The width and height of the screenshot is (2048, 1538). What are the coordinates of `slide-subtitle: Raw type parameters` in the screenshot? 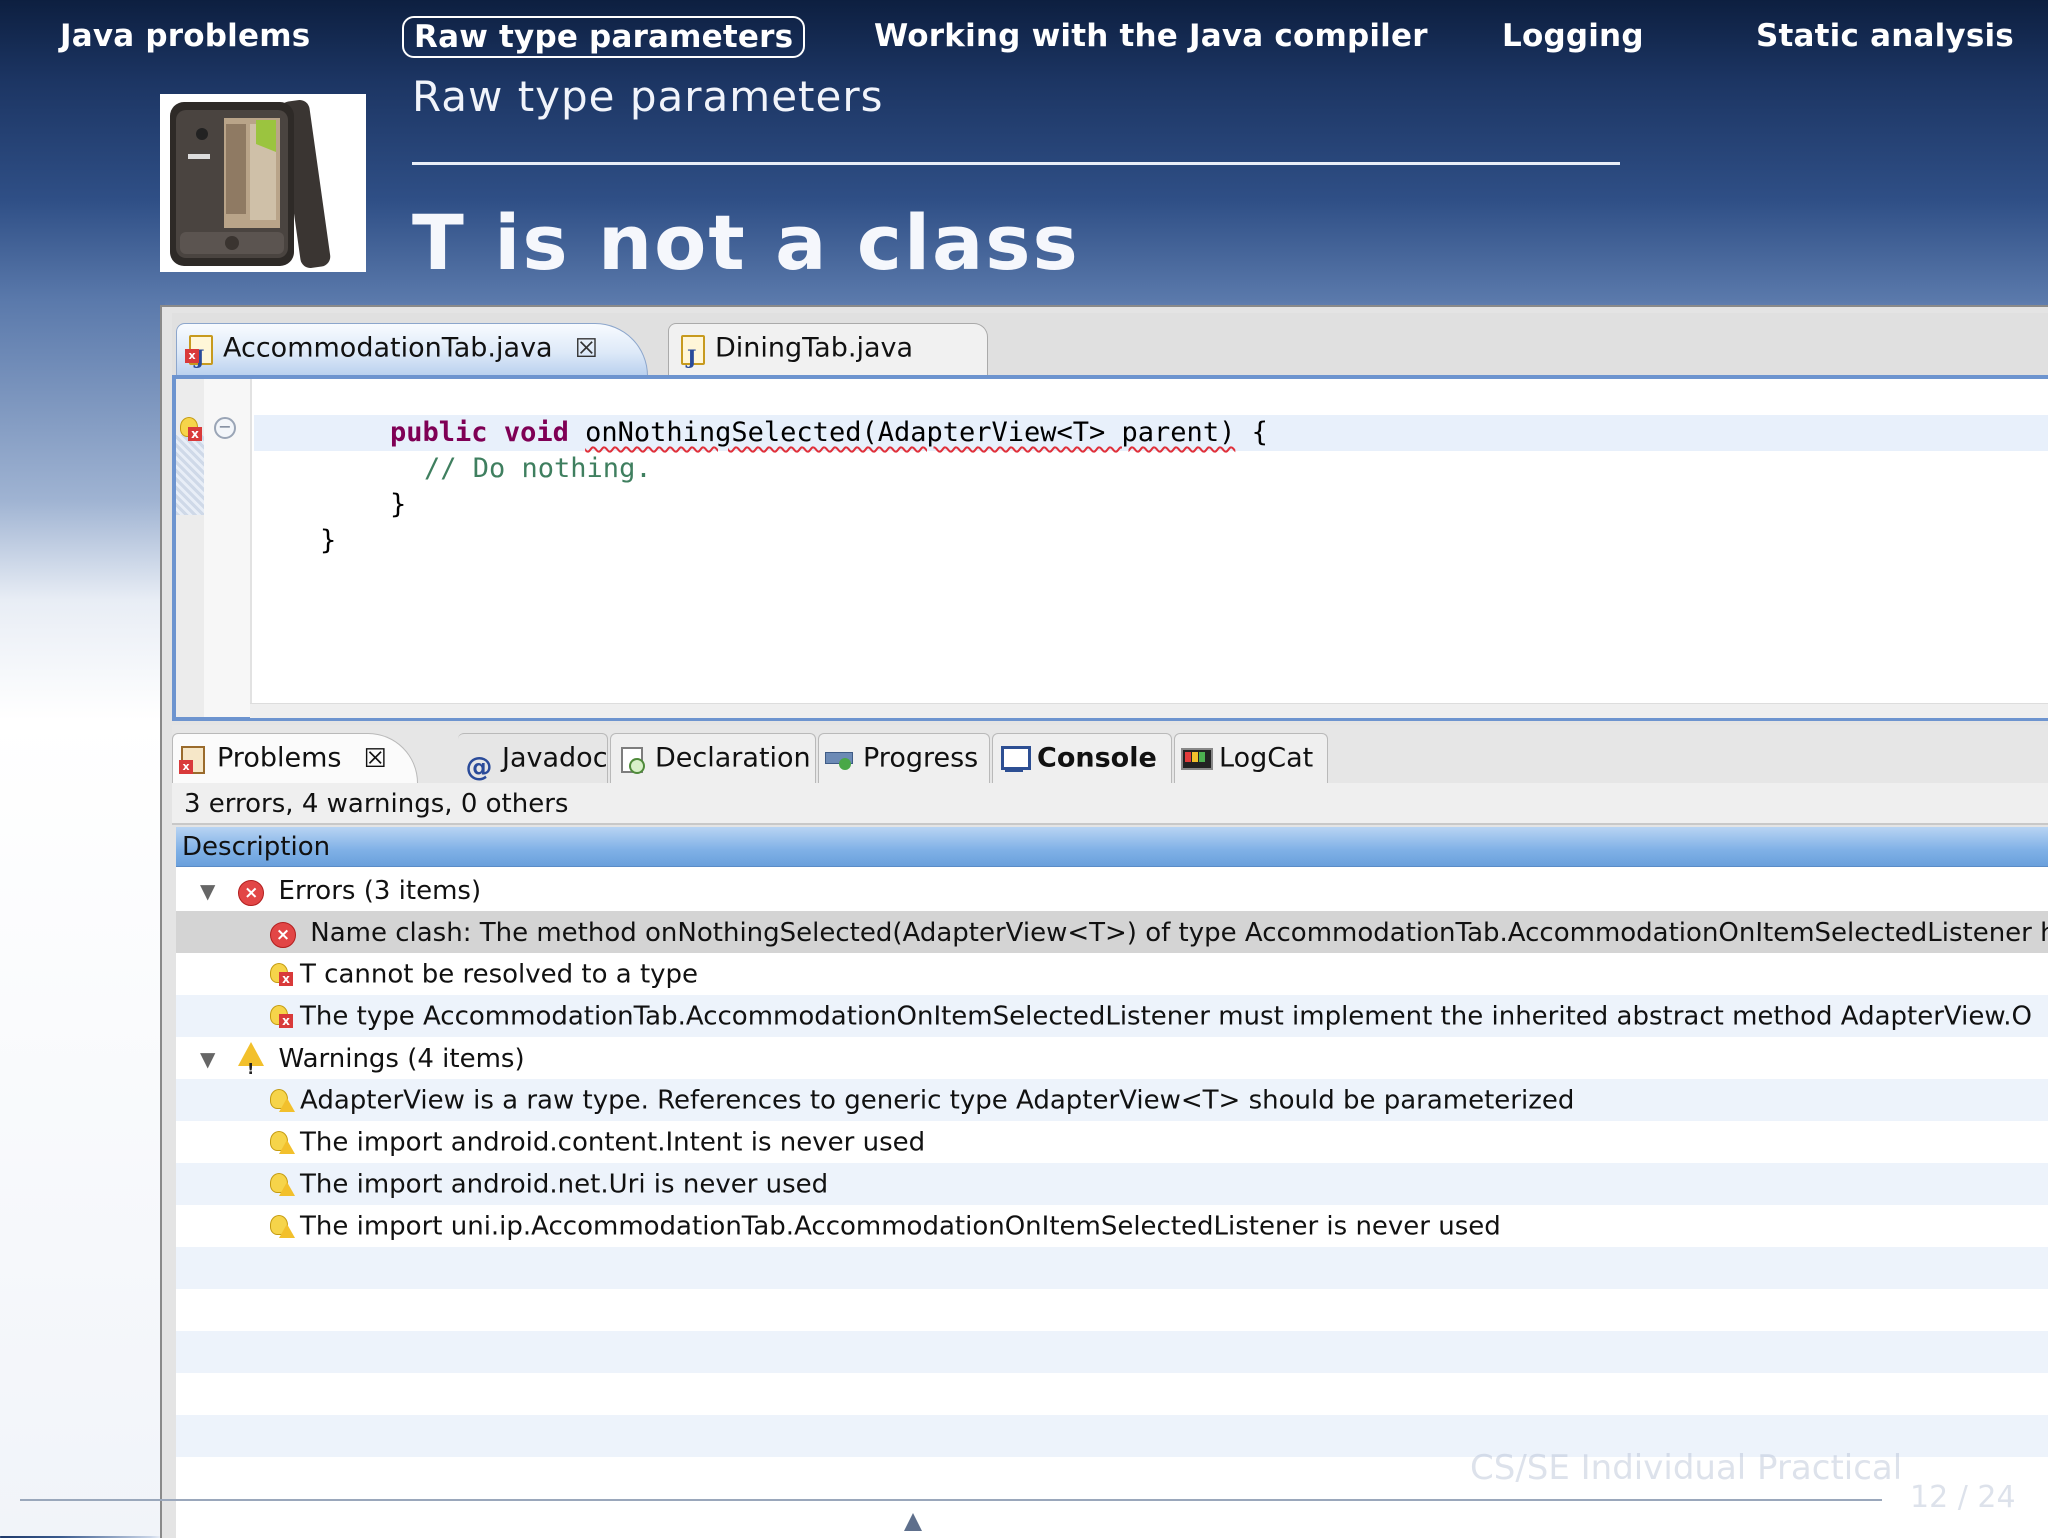 It's located at (648, 96).